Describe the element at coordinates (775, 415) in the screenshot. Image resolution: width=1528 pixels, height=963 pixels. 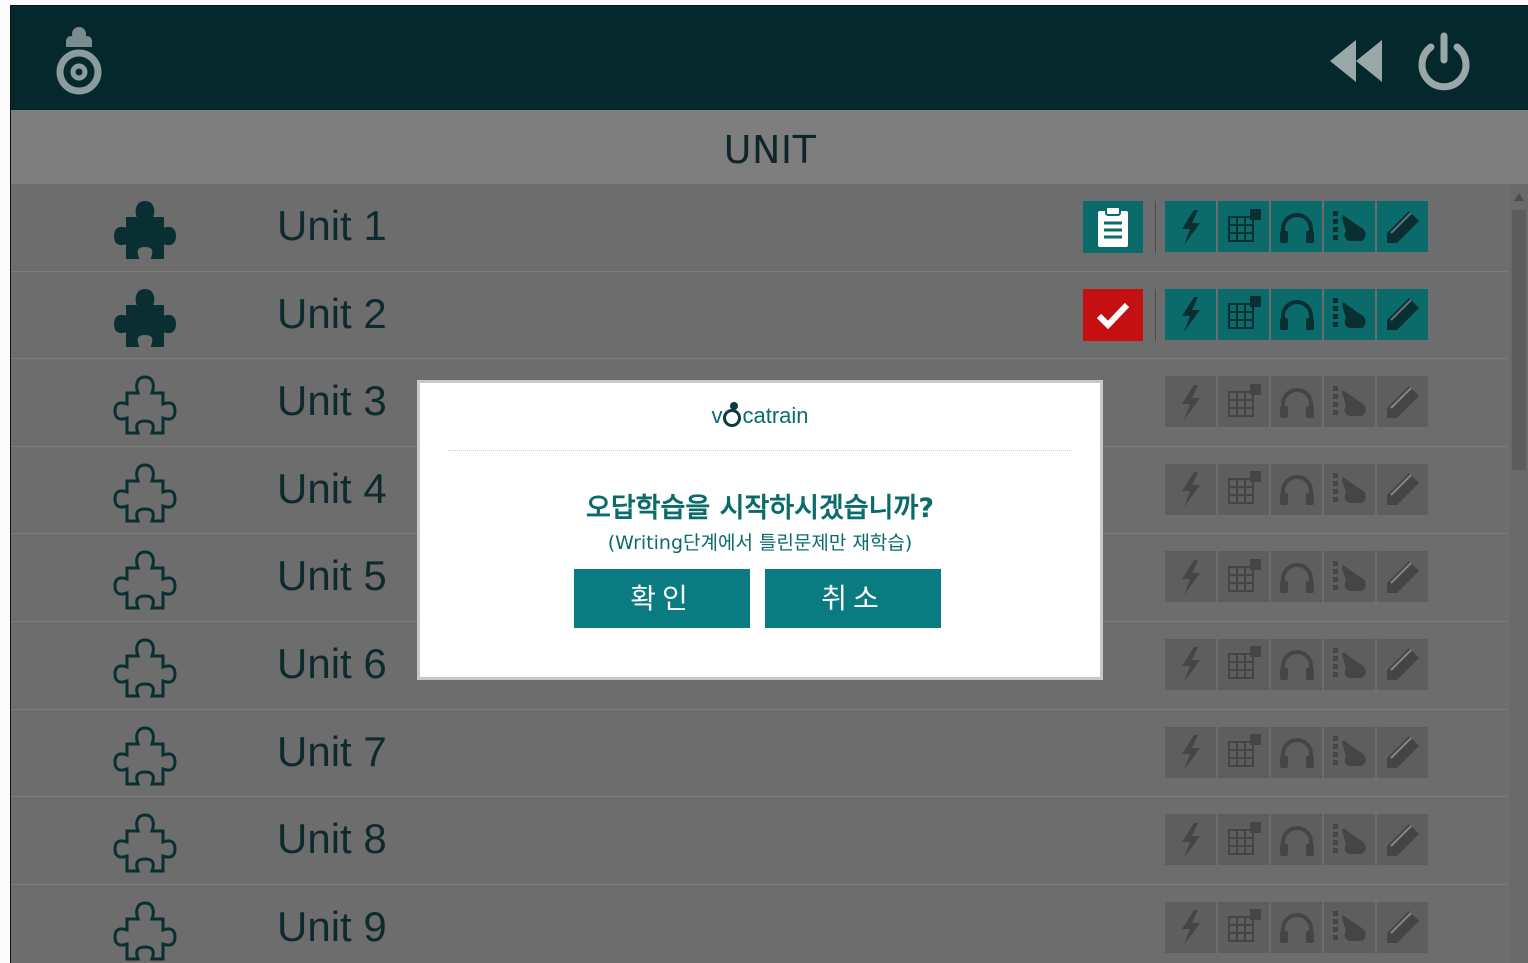
I see `brand-post: catrain` at that location.